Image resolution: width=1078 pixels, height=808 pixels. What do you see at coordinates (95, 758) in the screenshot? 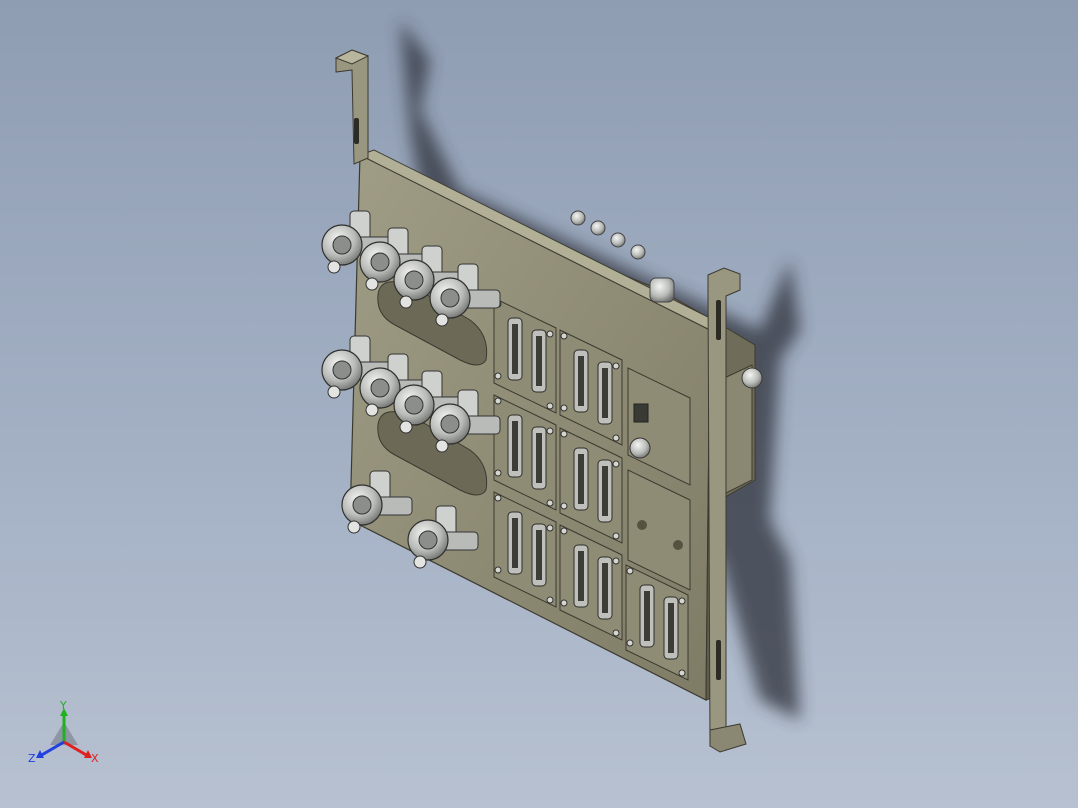
I see `triad-x-label: X` at bounding box center [95, 758].